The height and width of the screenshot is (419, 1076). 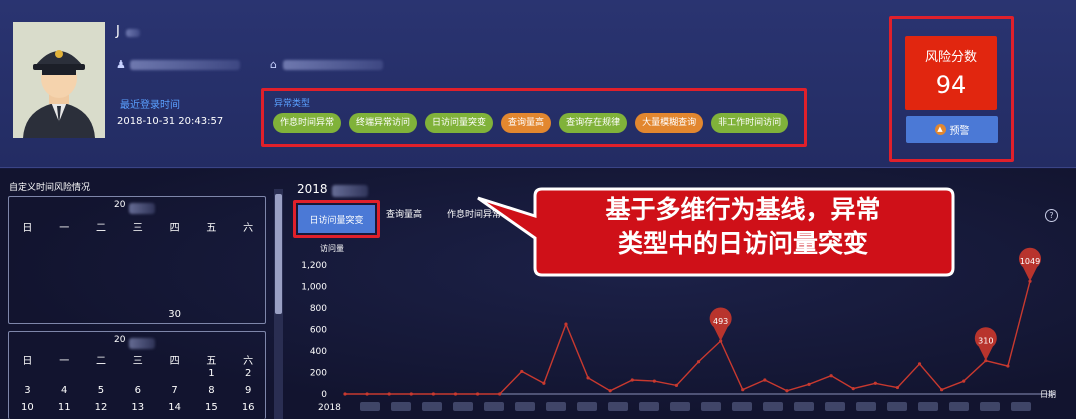 What do you see at coordinates (324, 395) in the screenshot?
I see `y-tick-label: 0` at bounding box center [324, 395].